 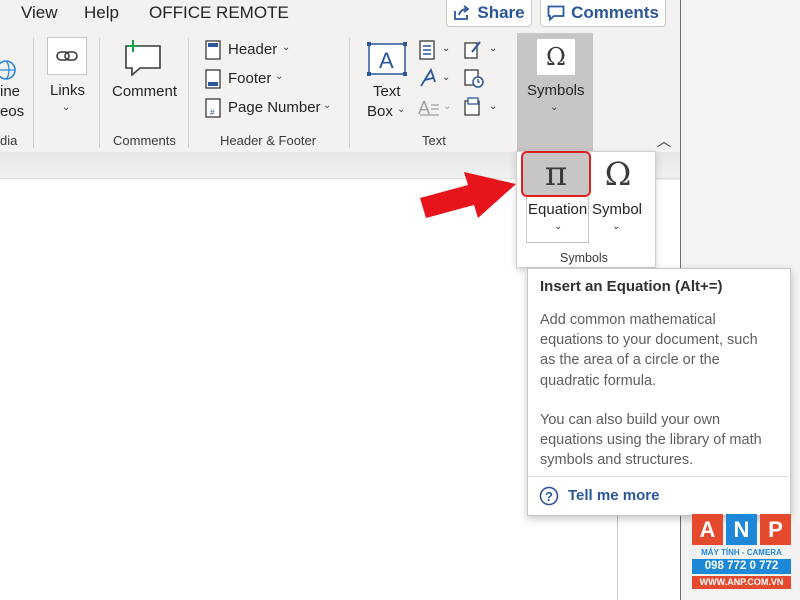 What do you see at coordinates (401, 109) in the screenshot?
I see `text-box-chevron-down-icon: ⌄` at bounding box center [401, 109].